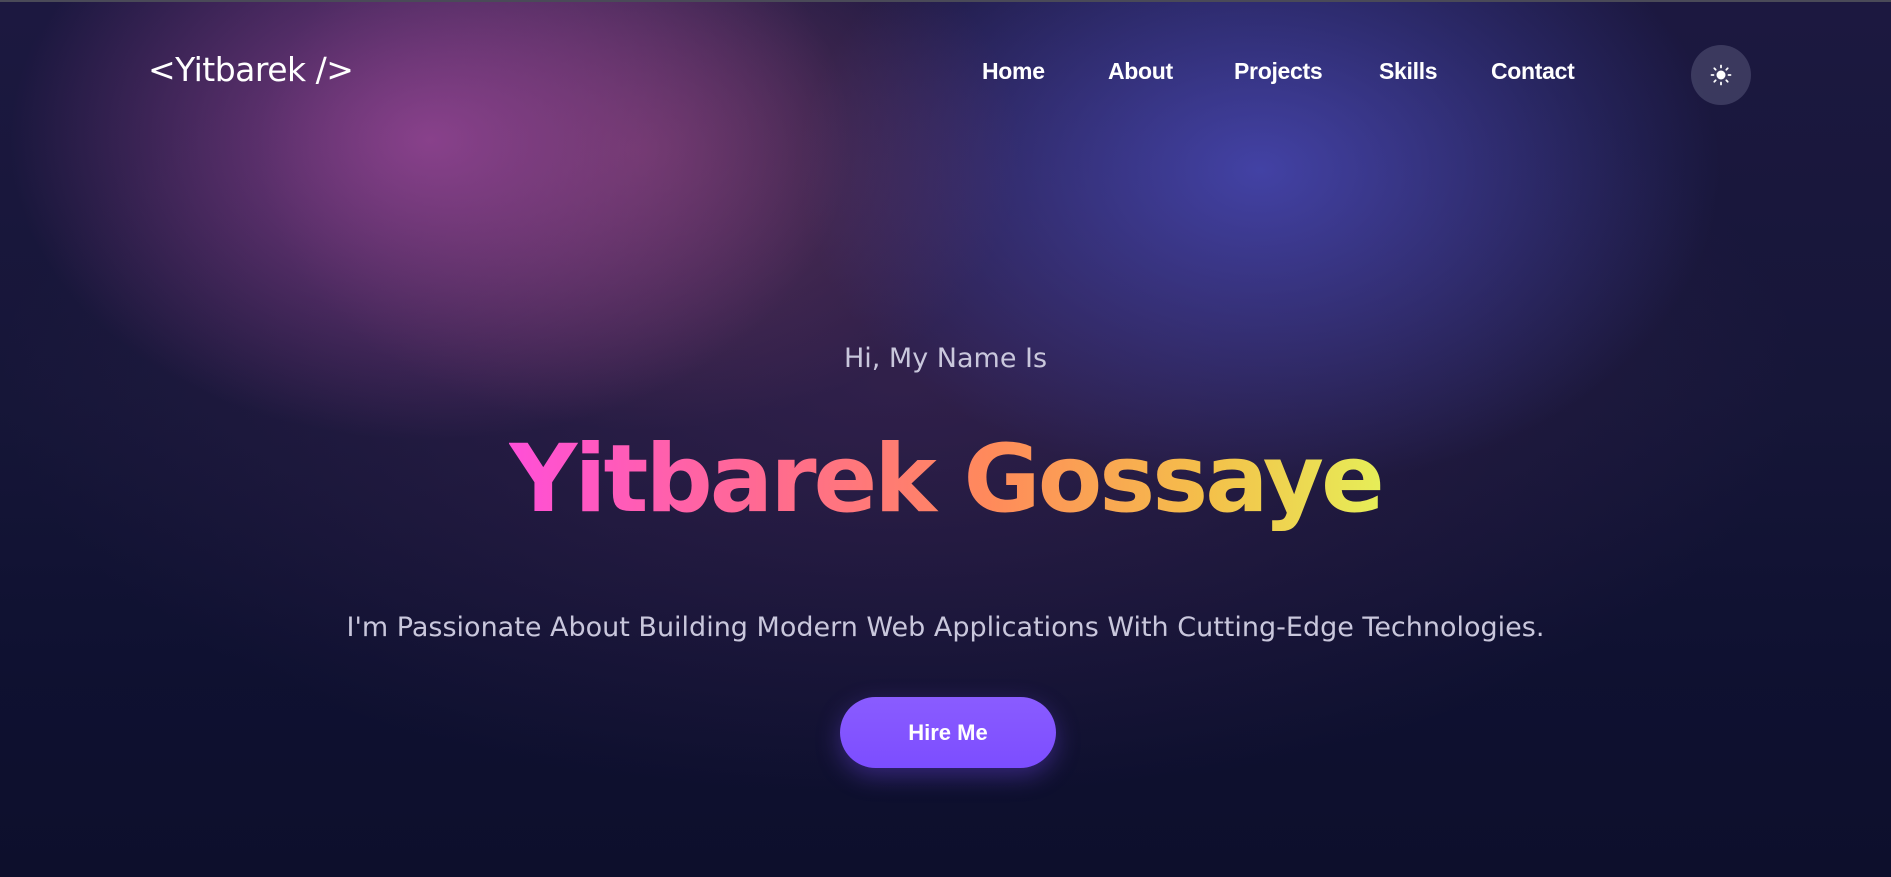 The width and height of the screenshot is (1891, 877). What do you see at coordinates (251, 69) in the screenshot?
I see `site-logo: <Yitbarek />` at bounding box center [251, 69].